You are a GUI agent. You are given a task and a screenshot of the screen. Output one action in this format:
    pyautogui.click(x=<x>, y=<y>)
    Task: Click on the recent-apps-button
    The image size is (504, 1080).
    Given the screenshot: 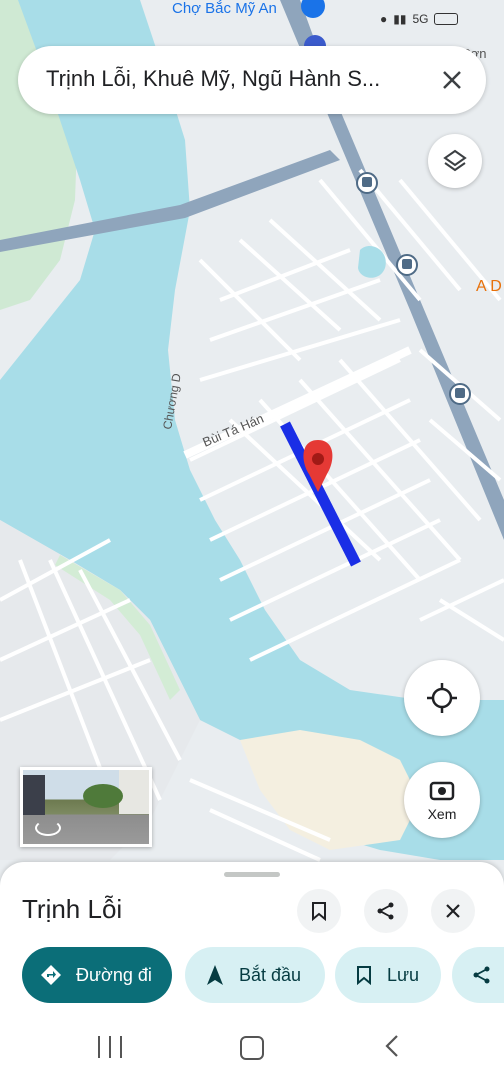 What is the action you would take?
    pyautogui.click(x=110, y=1047)
    